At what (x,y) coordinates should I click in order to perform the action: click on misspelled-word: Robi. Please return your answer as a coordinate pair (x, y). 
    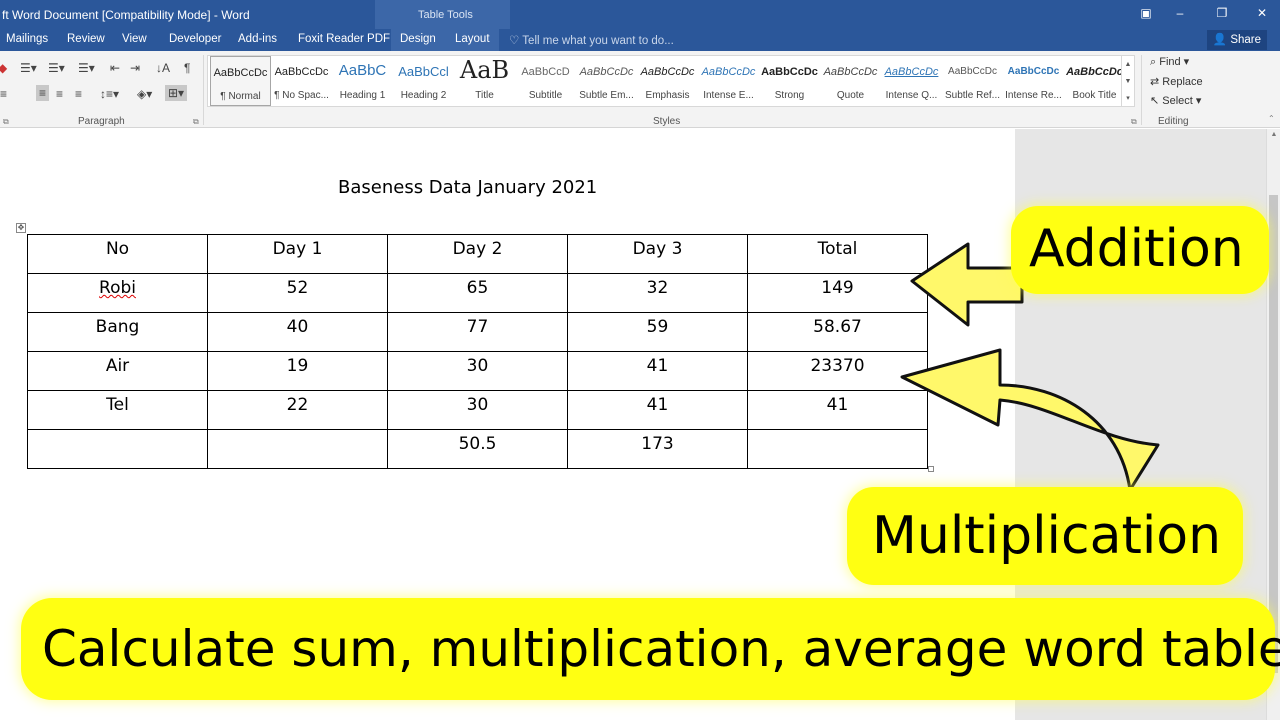
    Looking at the image, I should click on (117, 288).